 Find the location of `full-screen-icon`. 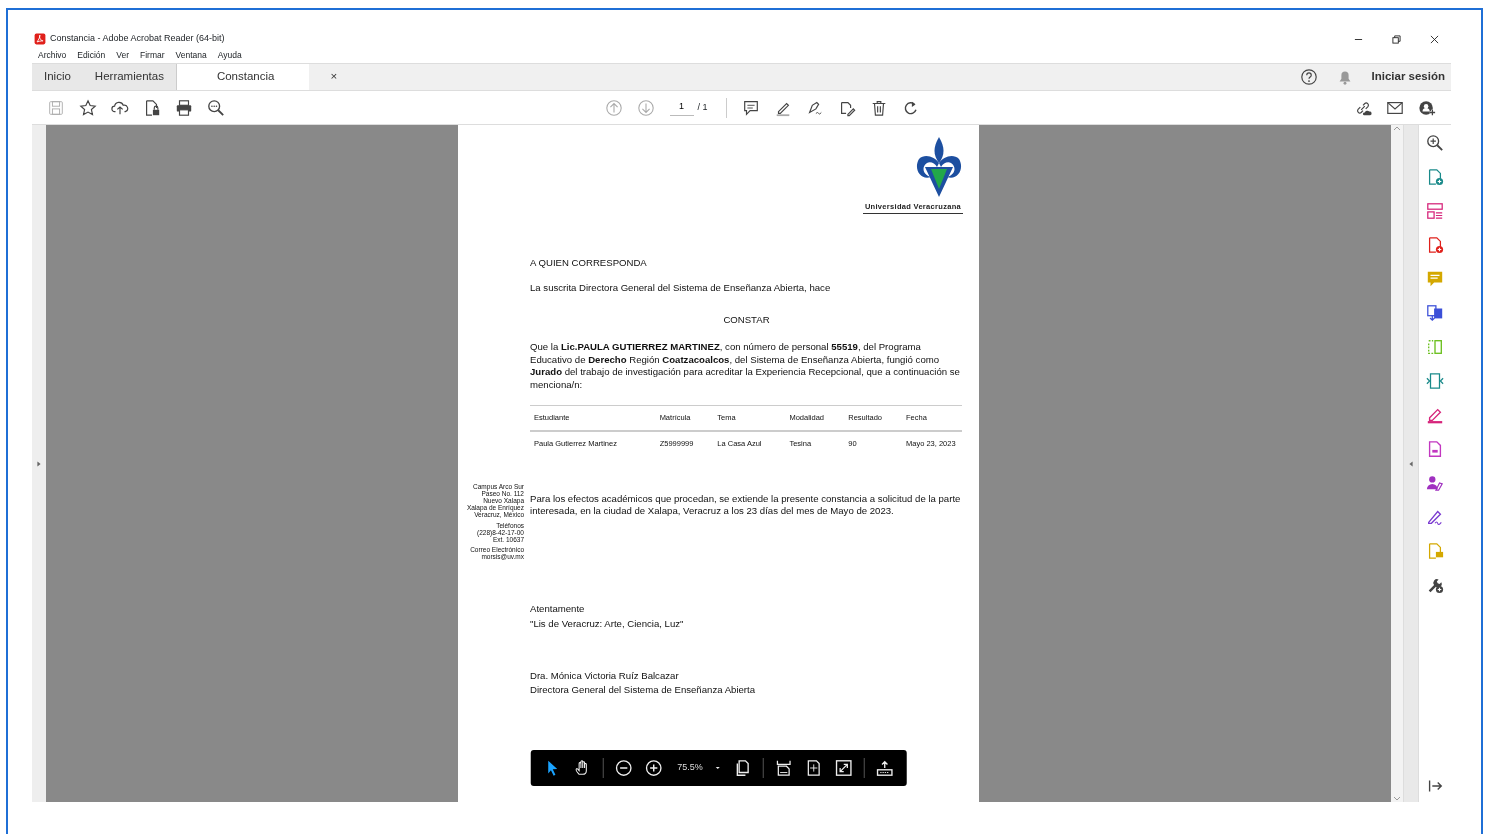

full-screen-icon is located at coordinates (843, 768).